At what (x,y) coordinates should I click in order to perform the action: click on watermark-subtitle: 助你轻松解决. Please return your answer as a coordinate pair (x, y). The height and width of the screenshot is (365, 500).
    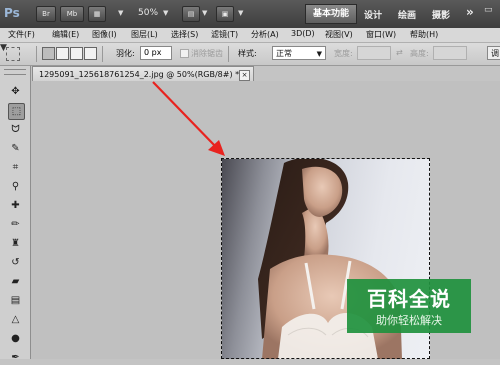
    Looking at the image, I should click on (409, 320).